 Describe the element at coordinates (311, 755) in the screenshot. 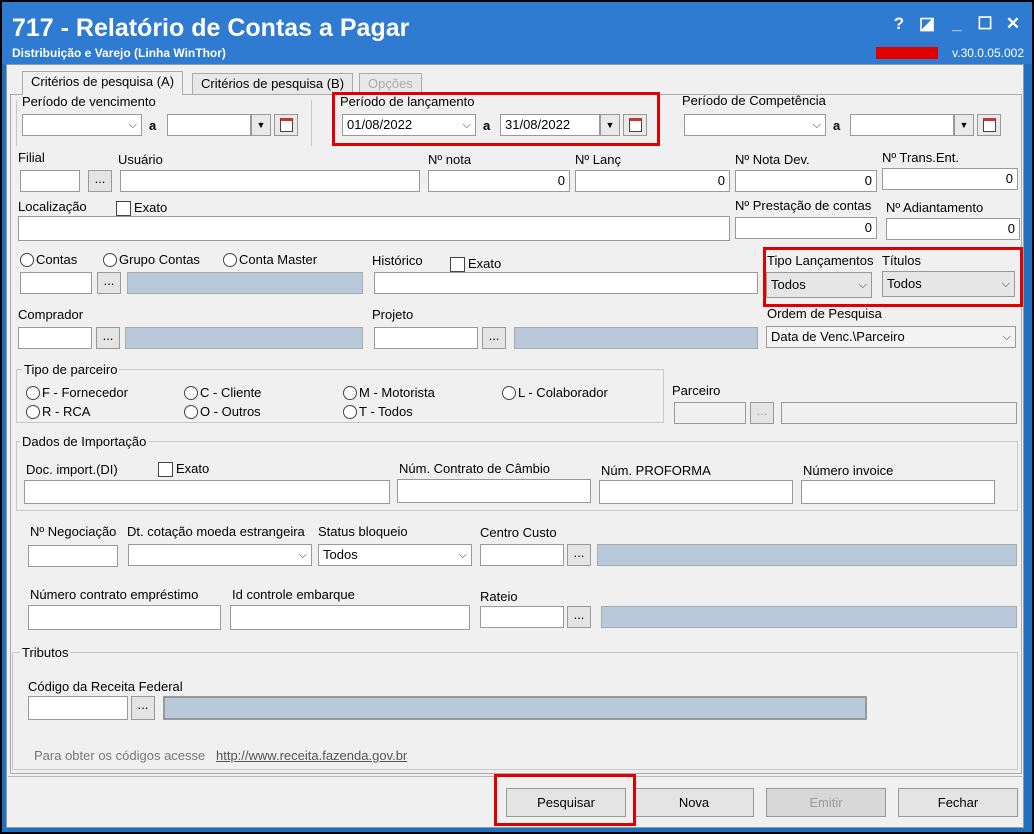

I see `receita-link: http://www.receita.fazenda.gov.br` at that location.